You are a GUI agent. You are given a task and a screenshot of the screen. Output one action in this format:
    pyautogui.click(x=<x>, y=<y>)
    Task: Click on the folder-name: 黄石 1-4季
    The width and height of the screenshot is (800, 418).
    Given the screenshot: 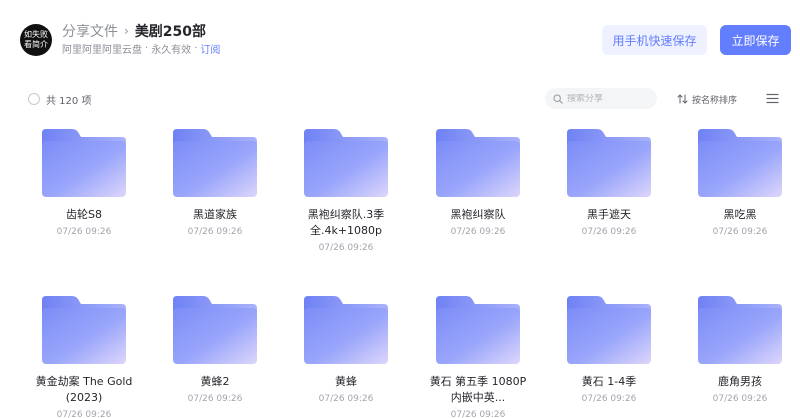 What is the action you would take?
    pyautogui.click(x=609, y=381)
    